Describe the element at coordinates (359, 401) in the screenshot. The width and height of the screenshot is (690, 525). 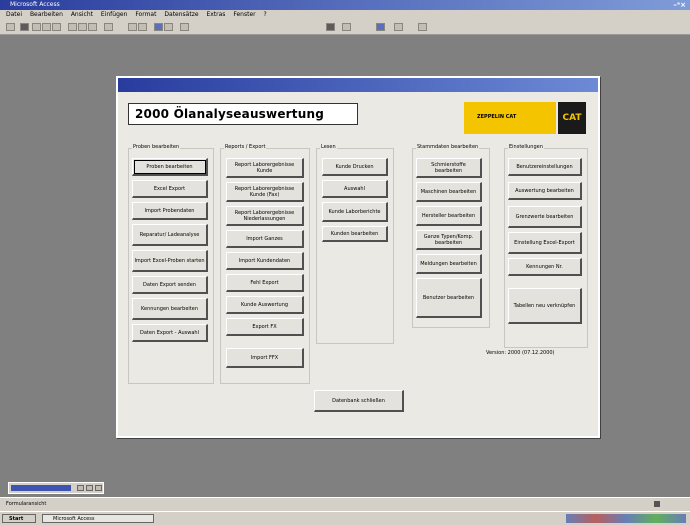
I see `datenbank-schliessen-button: Datenbank schließen` at that location.